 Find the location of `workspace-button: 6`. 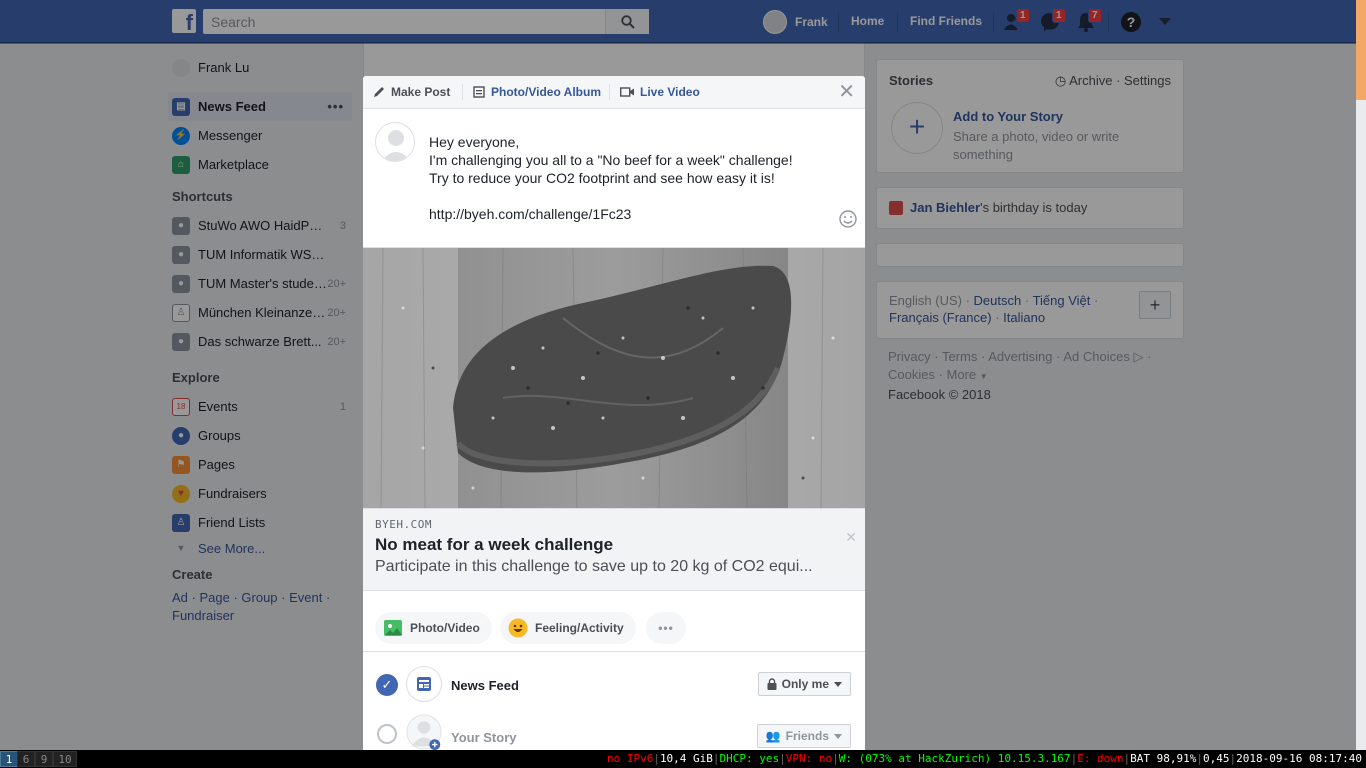

workspace-button: 6 is located at coordinates (26, 759).